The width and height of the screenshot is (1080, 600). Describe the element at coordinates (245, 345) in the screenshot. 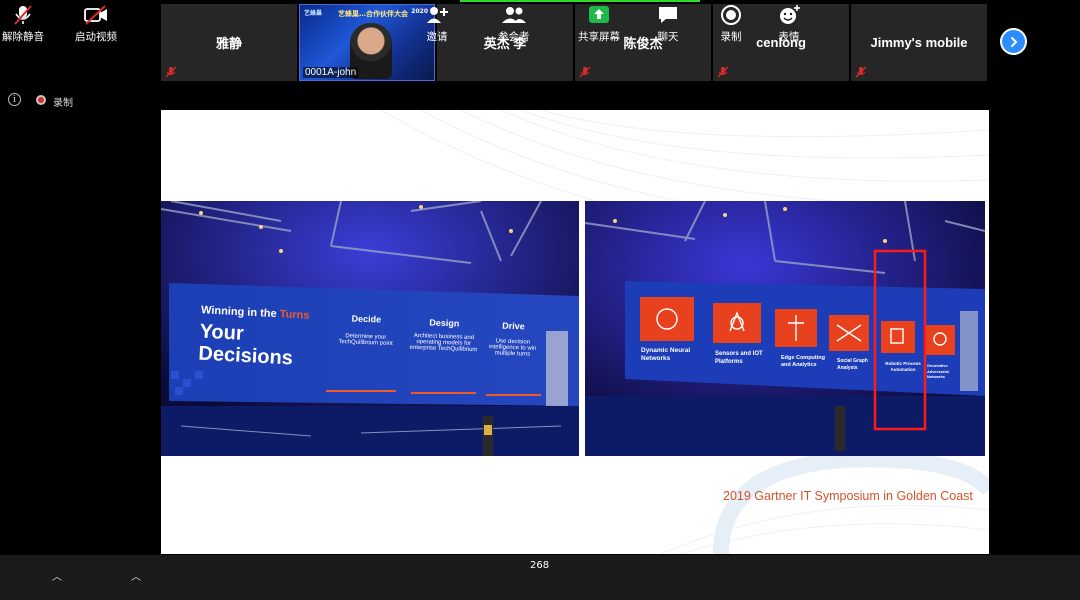

I see `slide-big-title: Your Decisions` at that location.